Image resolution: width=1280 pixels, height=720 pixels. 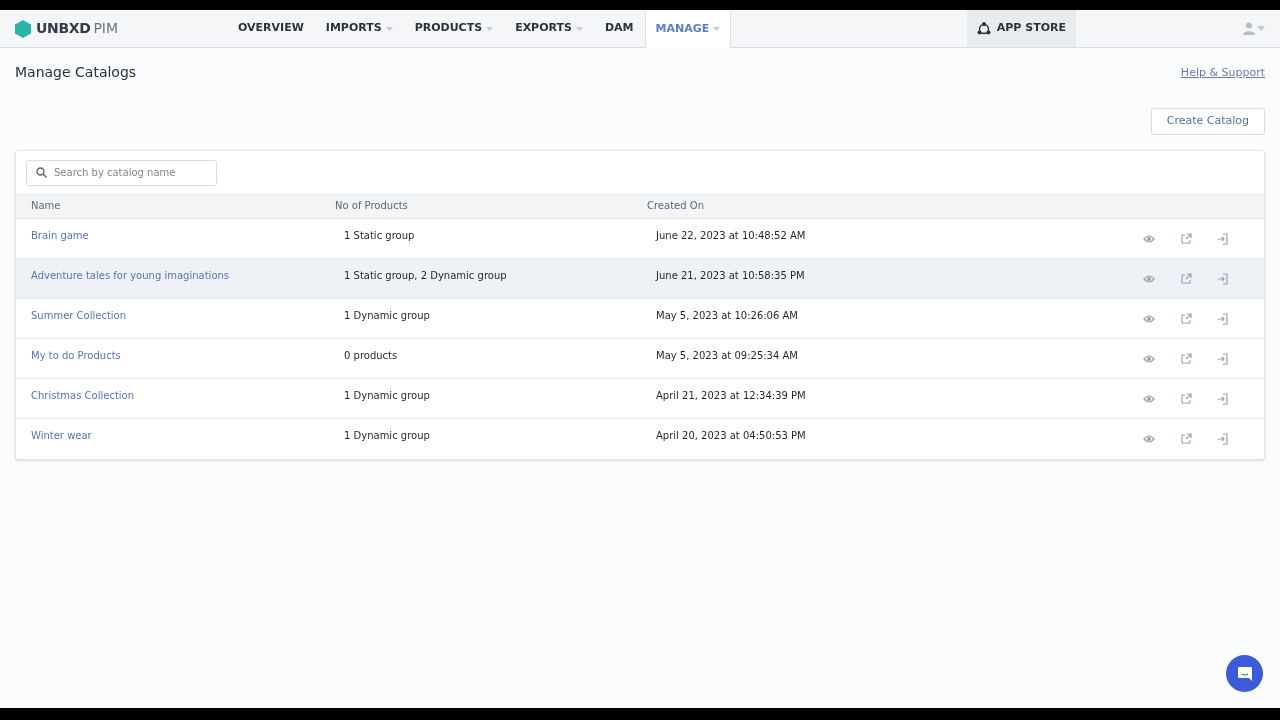 I want to click on table-row: Christmas Collection 1 Dynamic group April 21, 2023 at 12:34:39 PM, so click(x=640, y=399).